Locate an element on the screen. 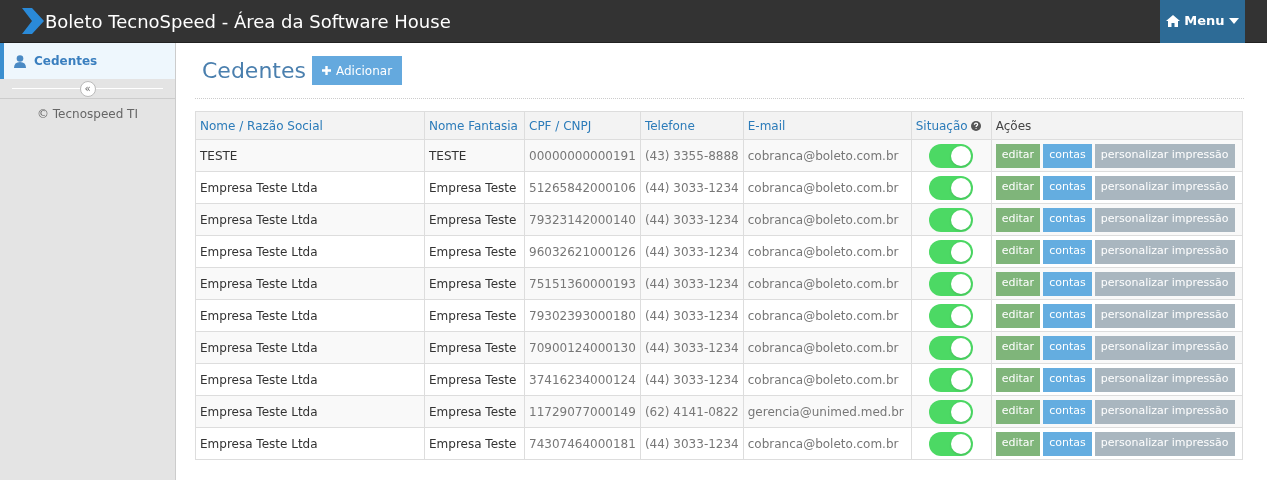 Image resolution: width=1267 pixels, height=480 pixels. column-header: E-mail is located at coordinates (766, 125).